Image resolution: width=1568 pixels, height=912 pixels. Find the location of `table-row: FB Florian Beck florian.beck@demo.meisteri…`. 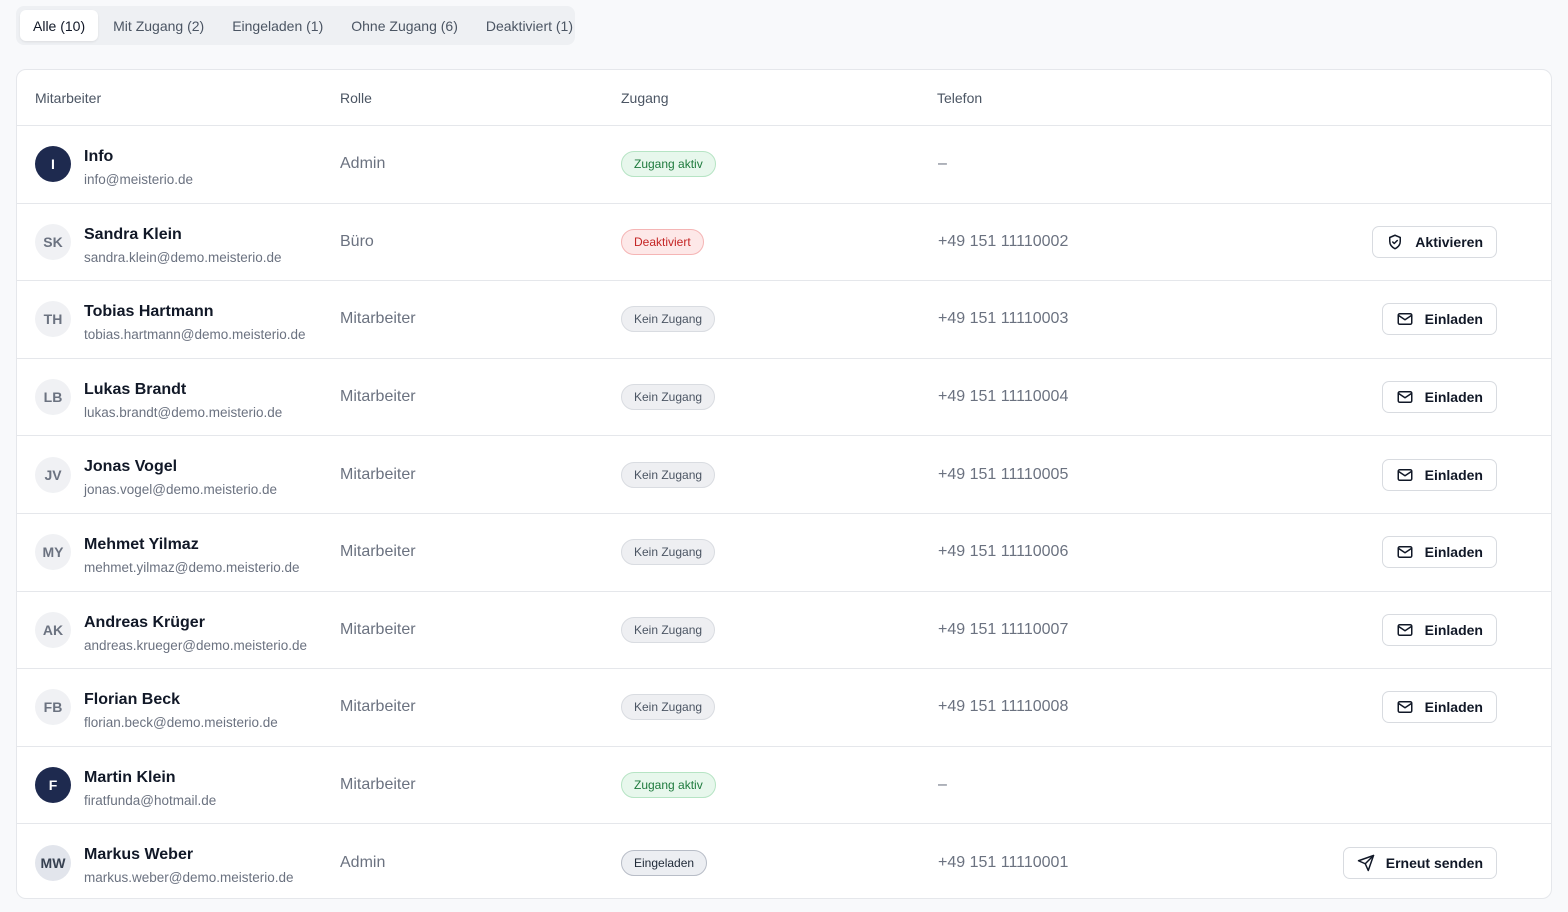

table-row: FB Florian Beck florian.beck@demo.meisteri… is located at coordinates (784, 708).